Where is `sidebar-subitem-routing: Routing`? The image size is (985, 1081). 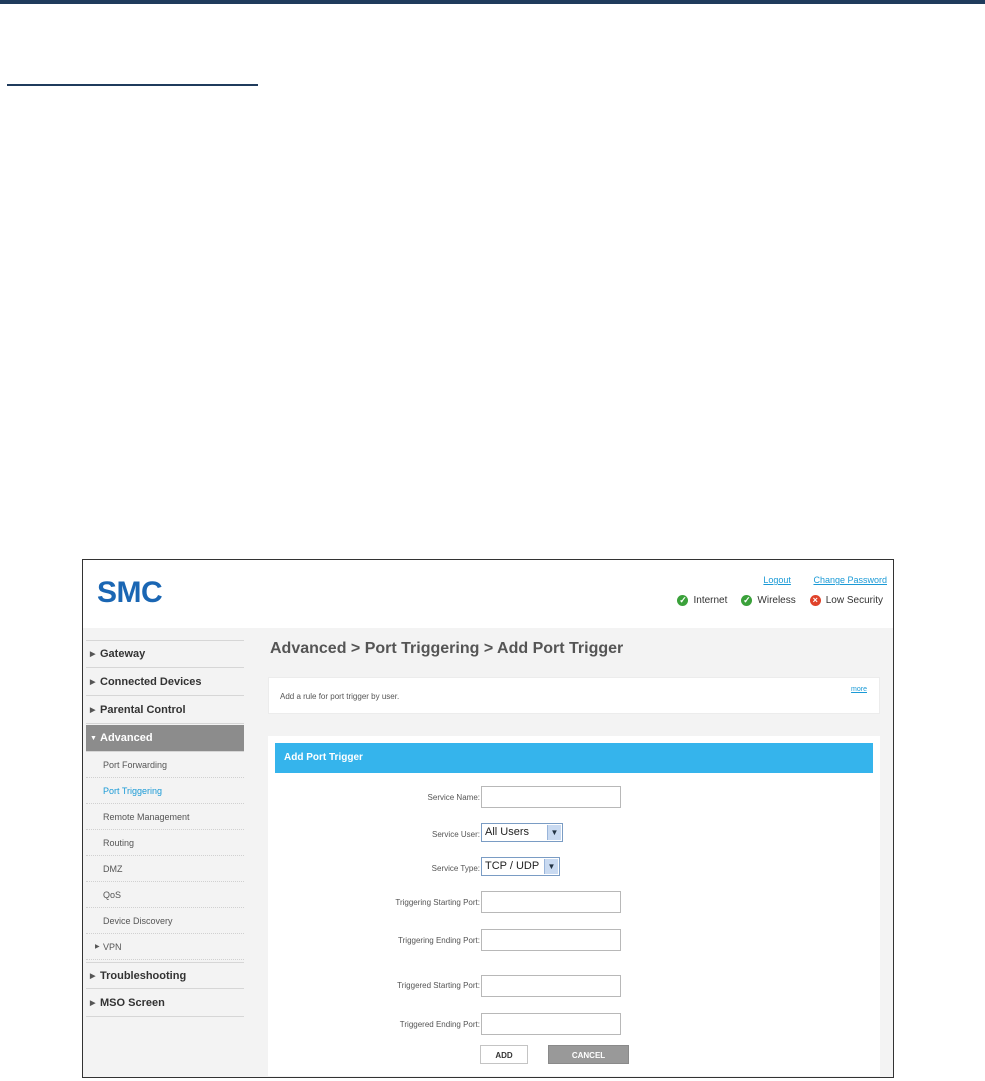
sidebar-subitem-routing: Routing is located at coordinates (165, 843).